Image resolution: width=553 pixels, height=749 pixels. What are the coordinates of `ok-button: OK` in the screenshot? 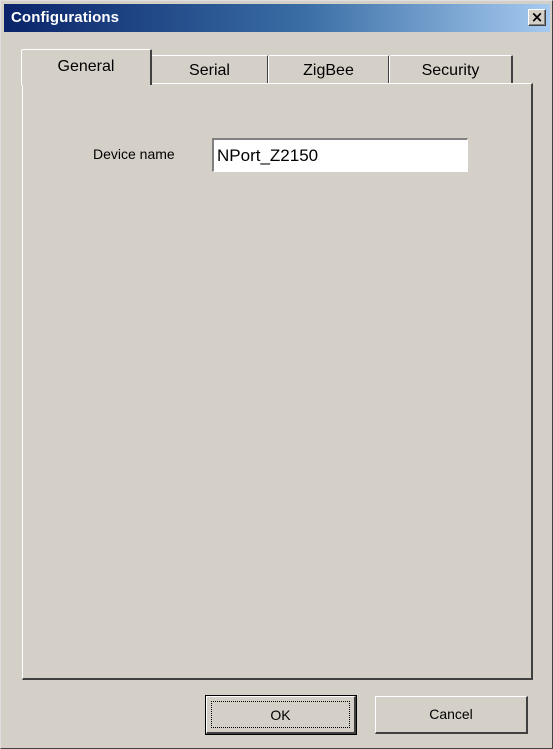 It's located at (281, 715).